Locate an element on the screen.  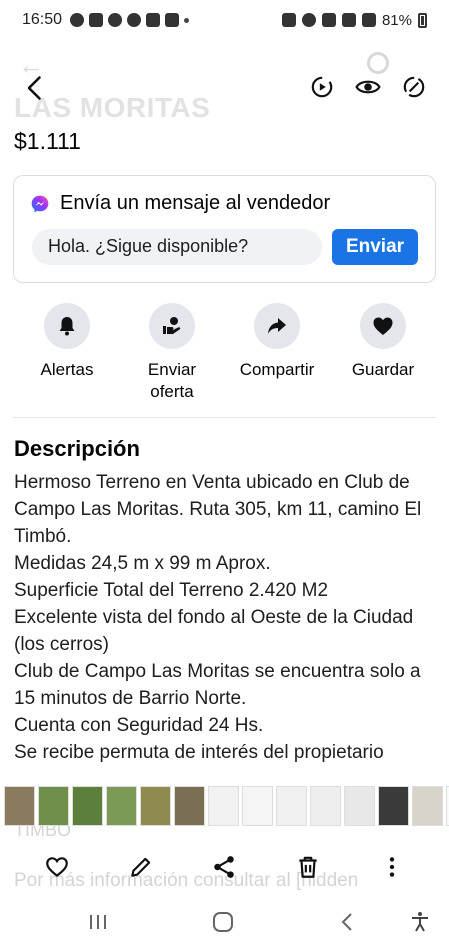
message-input: Hola. ¿Sigue disponible? is located at coordinates (177, 247).